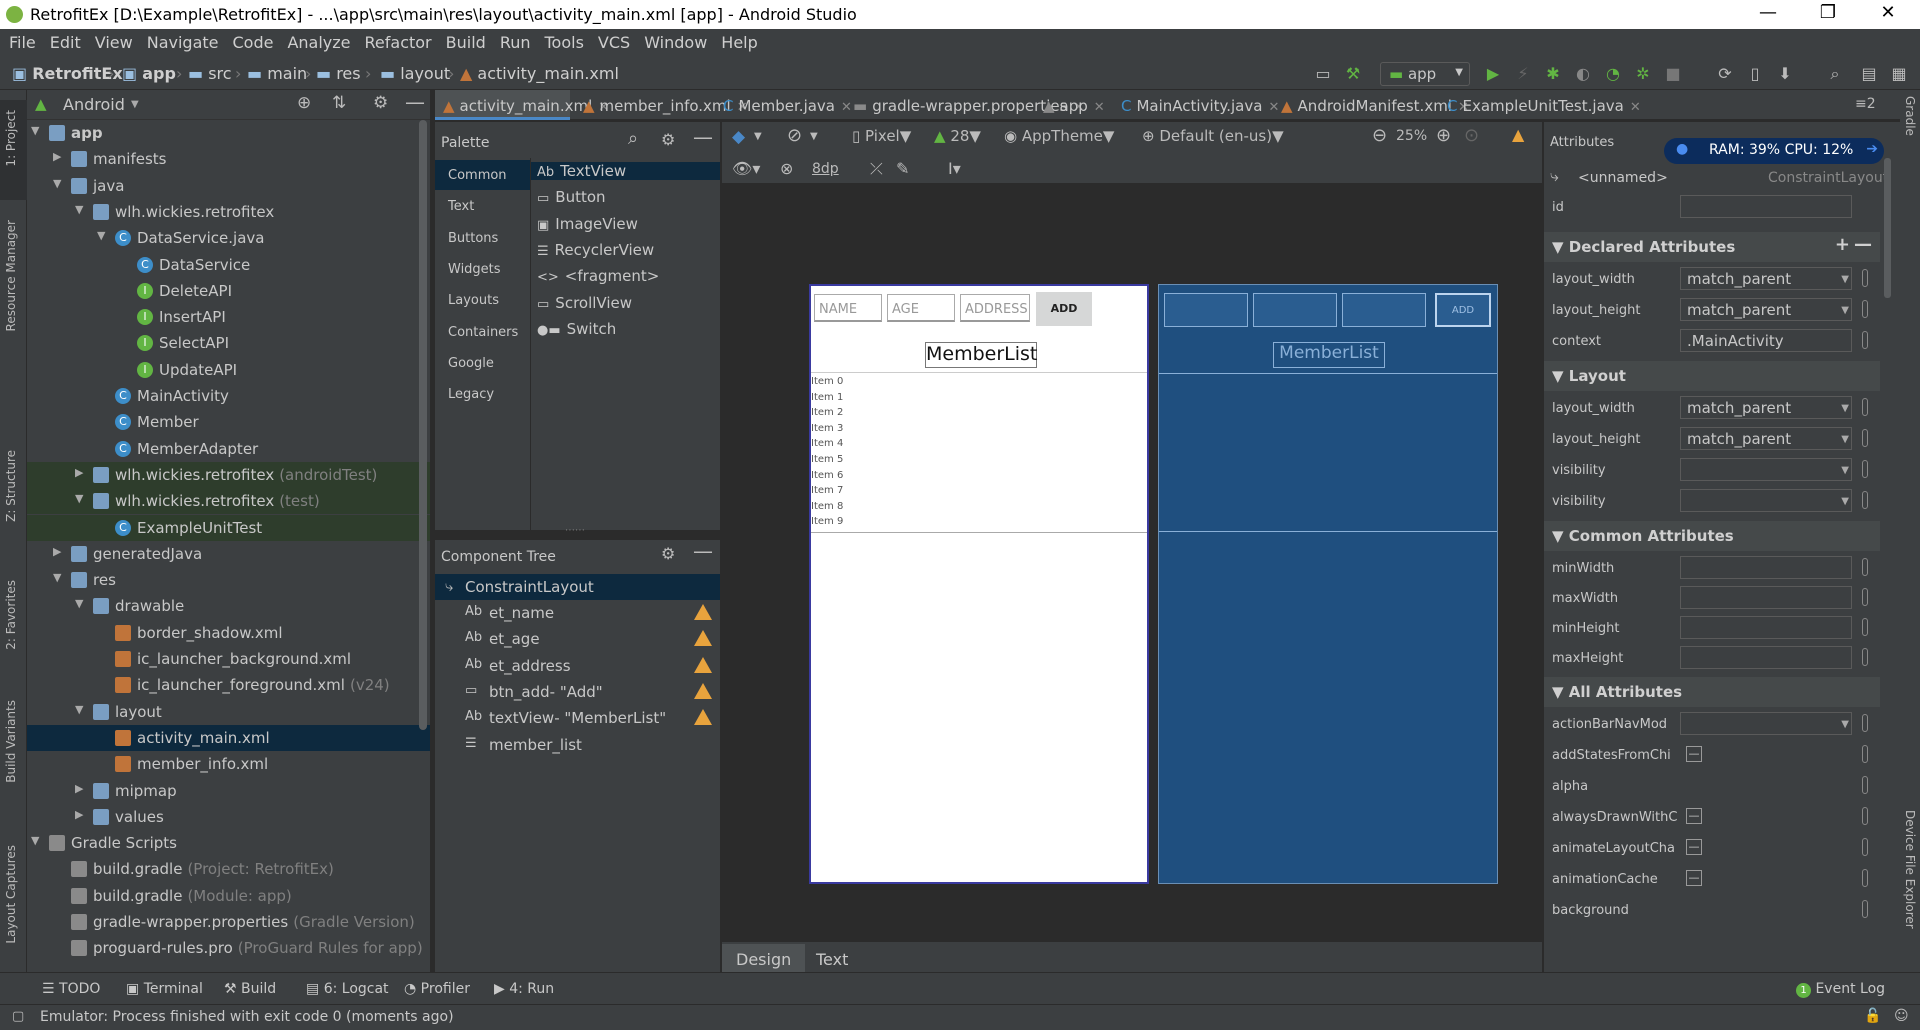  Describe the element at coordinates (338, 73) in the screenshot. I see `breadcrumb-res: ▬ res` at that location.